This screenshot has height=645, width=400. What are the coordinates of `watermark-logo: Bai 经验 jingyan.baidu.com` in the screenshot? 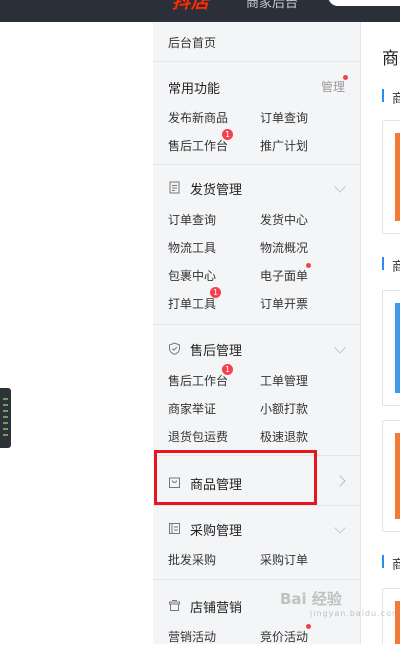 It's located at (340, 604).